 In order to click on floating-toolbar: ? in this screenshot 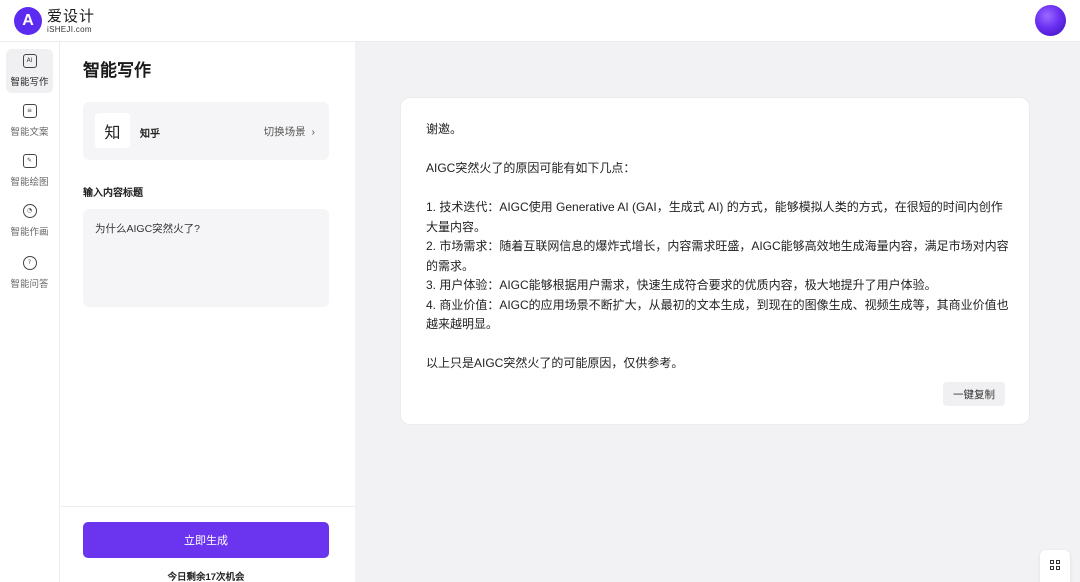, I will do `click(1055, 566)`.